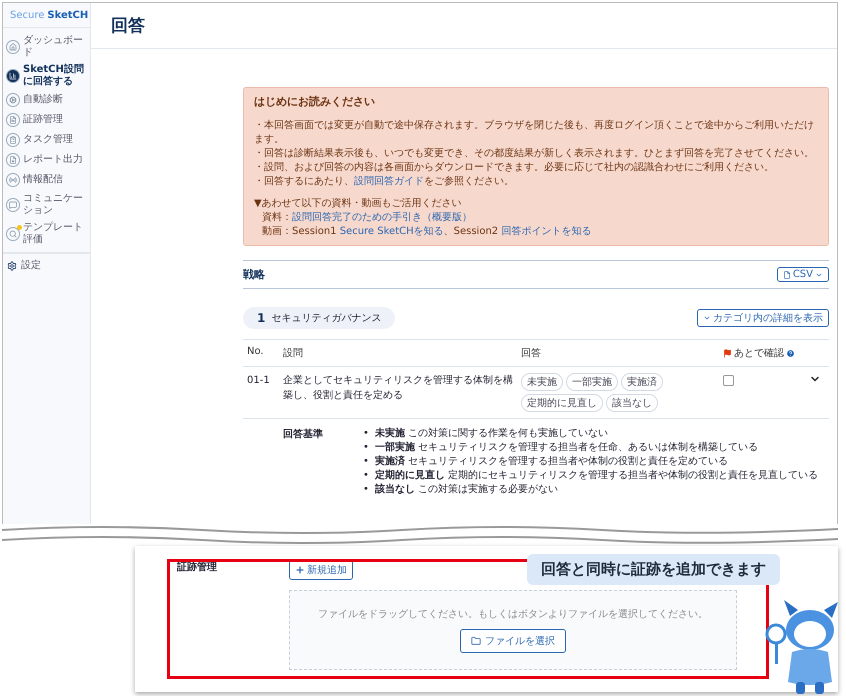  I want to click on question-number: 01-1, so click(259, 381).